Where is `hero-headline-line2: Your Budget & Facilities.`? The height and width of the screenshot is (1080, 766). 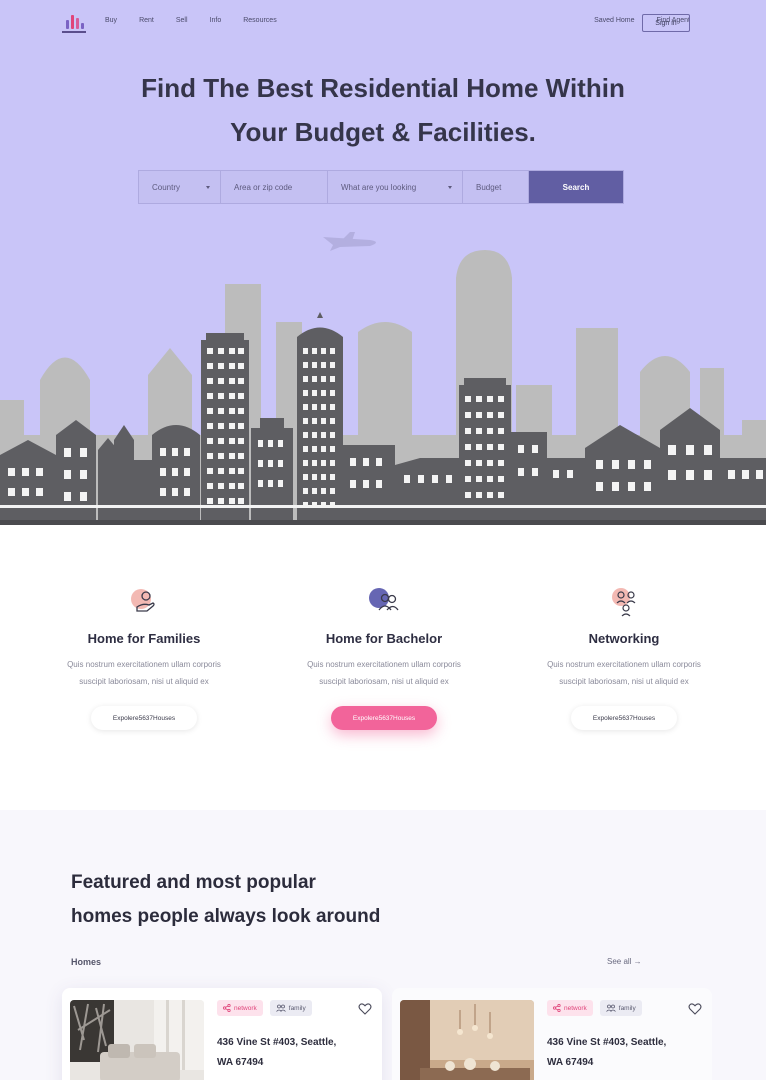
hero-headline-line2: Your Budget & Facilities. is located at coordinates (383, 132).